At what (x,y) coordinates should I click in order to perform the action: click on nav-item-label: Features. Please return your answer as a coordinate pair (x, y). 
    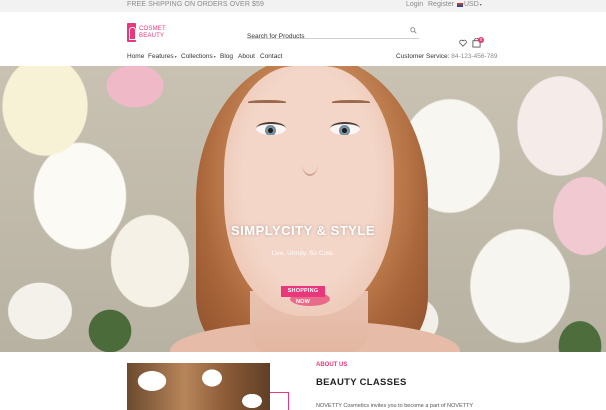
    Looking at the image, I should click on (161, 56).